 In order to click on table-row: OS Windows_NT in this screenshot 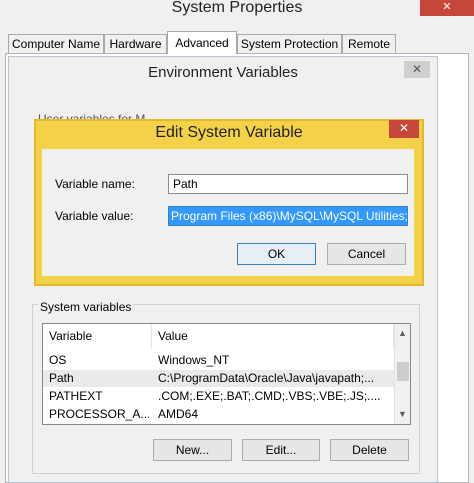, I will do `click(218, 360)`.